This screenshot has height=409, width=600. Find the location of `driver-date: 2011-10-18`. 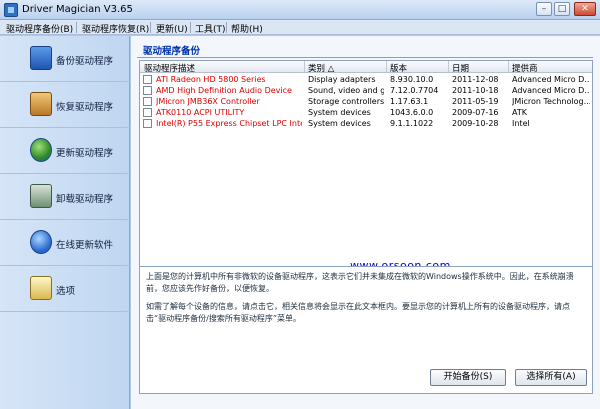

driver-date: 2011-10-18 is located at coordinates (475, 90).